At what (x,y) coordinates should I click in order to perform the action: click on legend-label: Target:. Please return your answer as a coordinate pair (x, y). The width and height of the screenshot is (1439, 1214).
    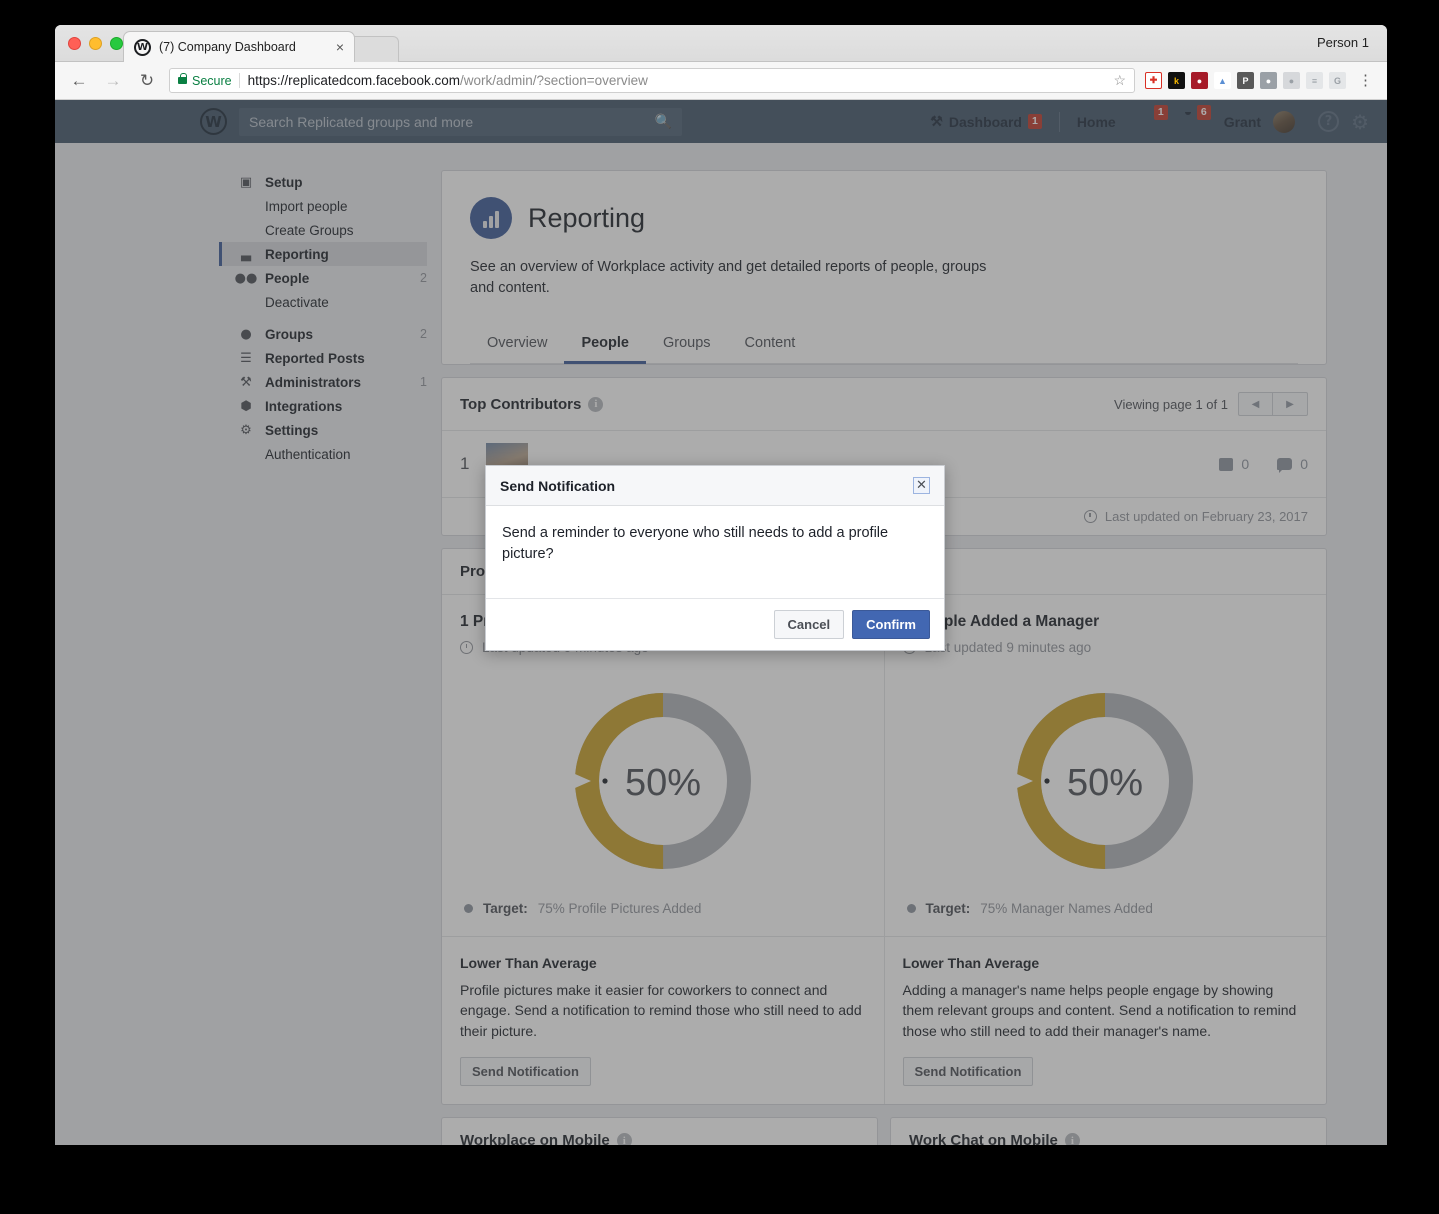
    Looking at the image, I should click on (505, 909).